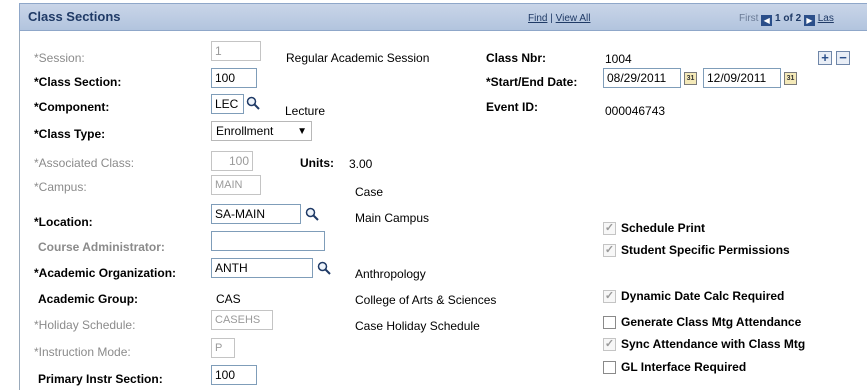 The image size is (867, 390). Describe the element at coordinates (236, 185) in the screenshot. I see `campus-field: MAIN` at that location.